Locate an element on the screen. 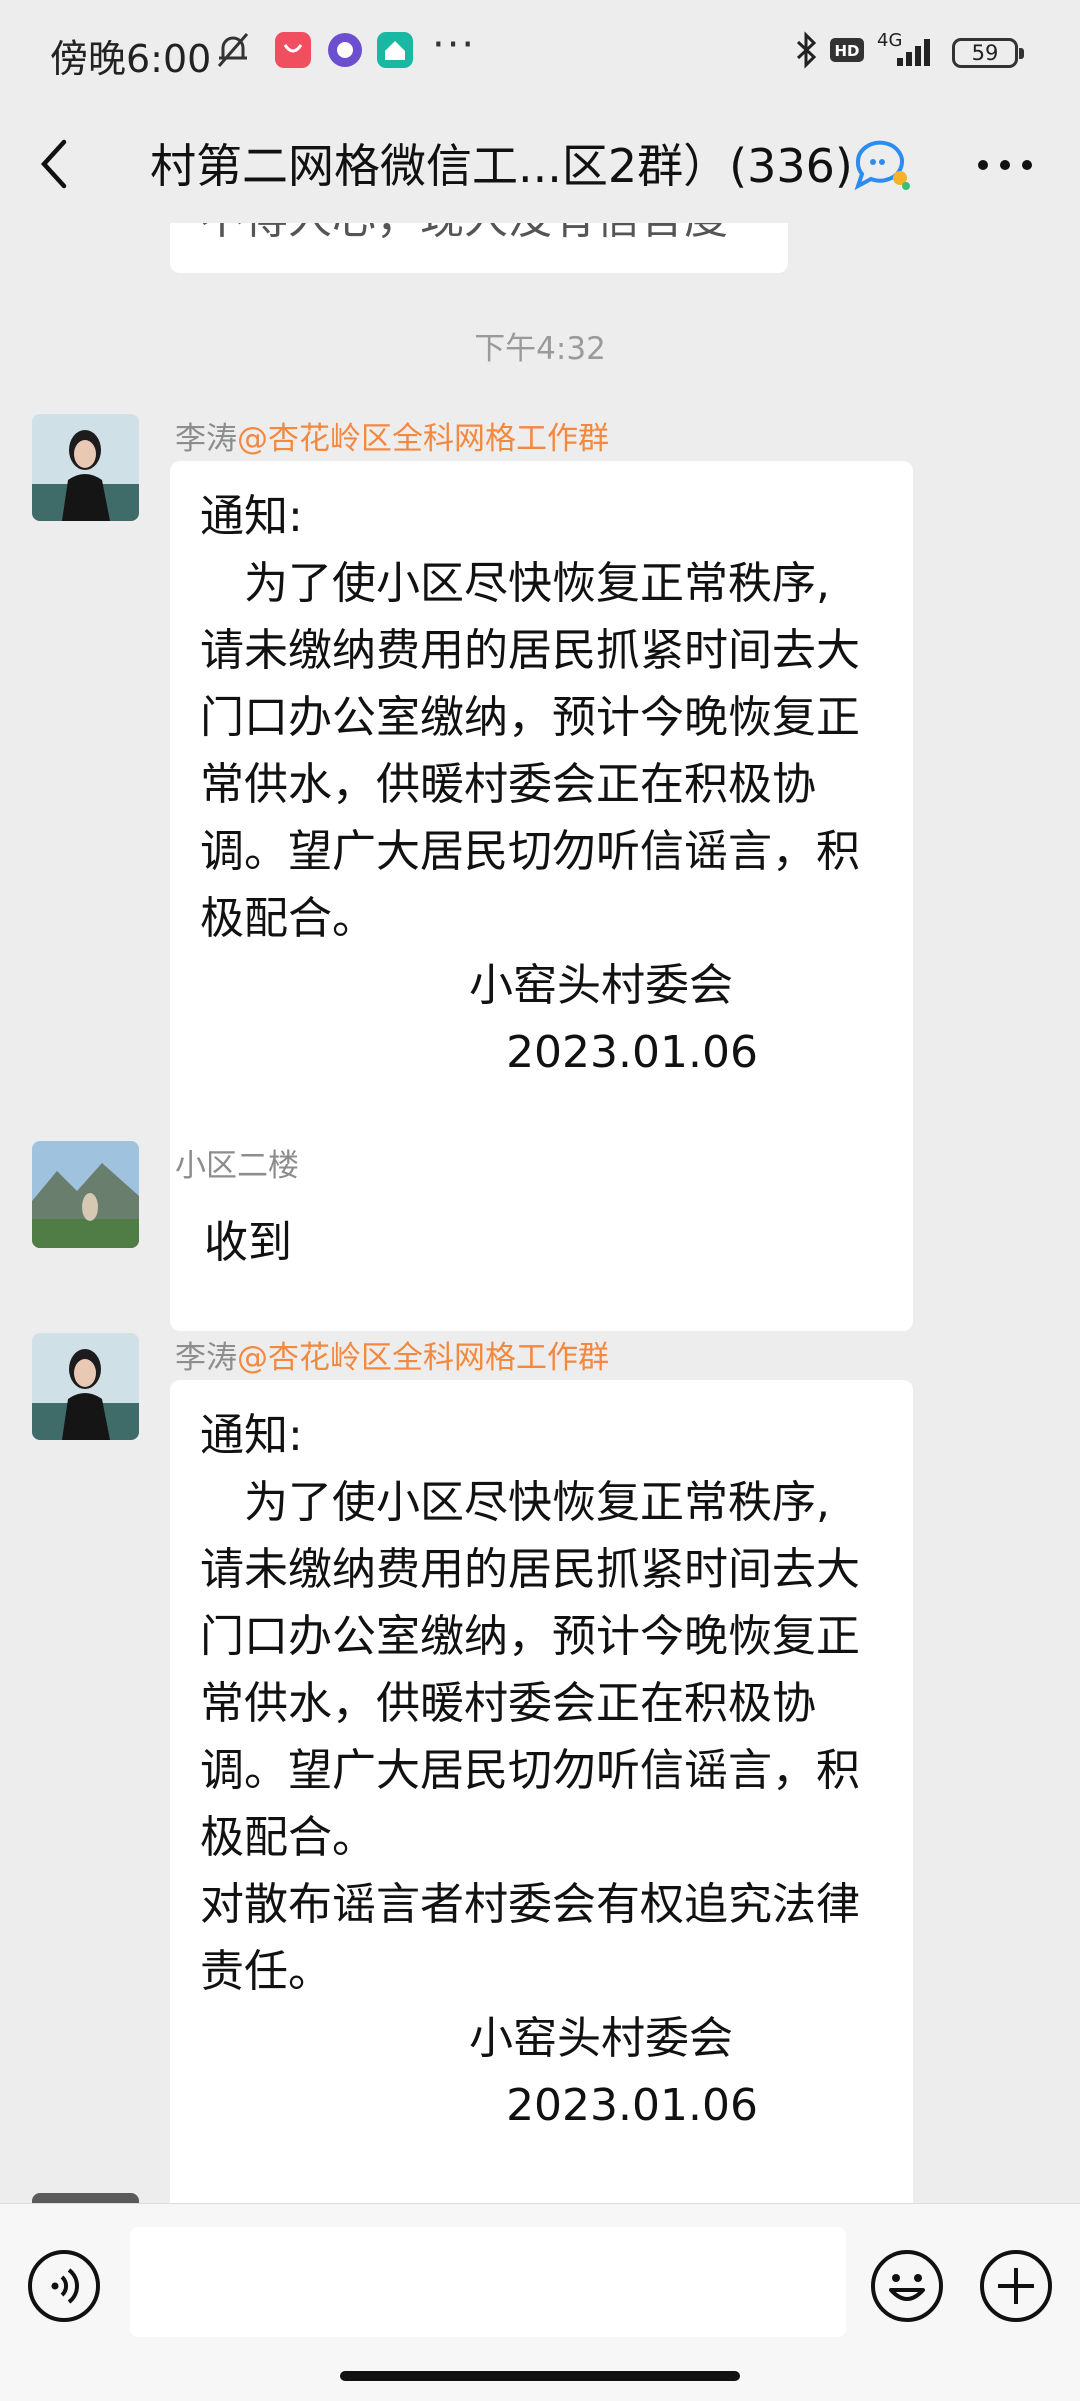  nav-bar: 村第二网格微信工...区2群）(336) is located at coordinates (540, 165).